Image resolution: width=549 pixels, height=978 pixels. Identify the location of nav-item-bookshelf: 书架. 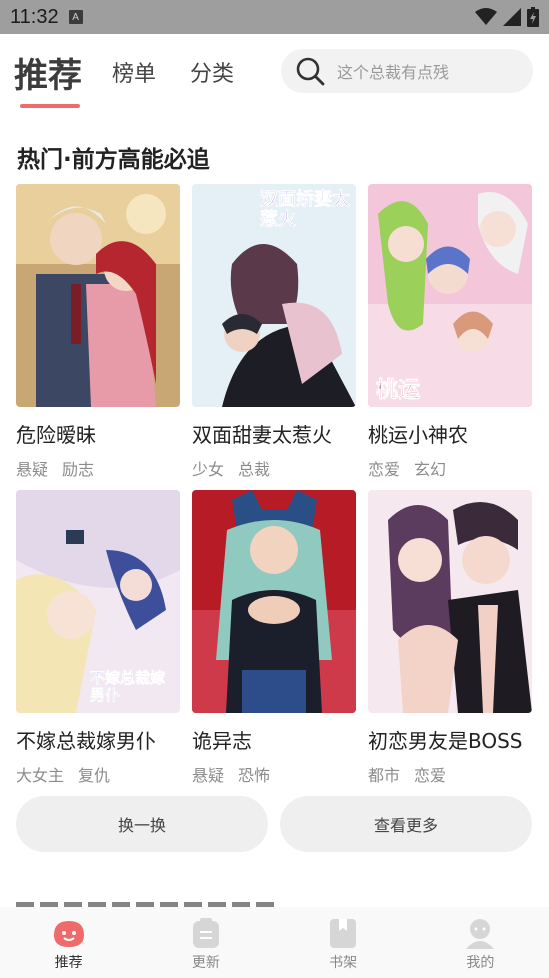
(343, 942).